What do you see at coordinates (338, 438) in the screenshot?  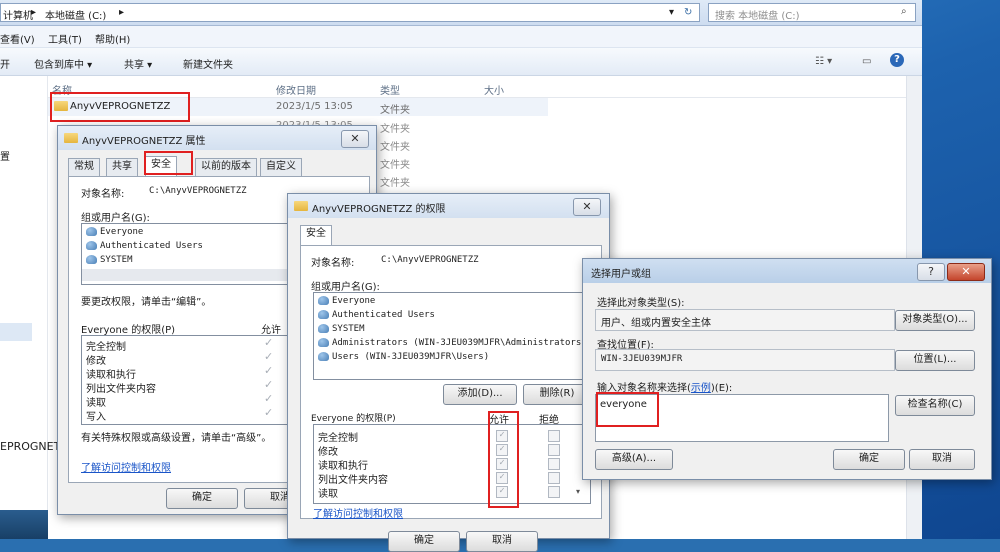 I see `perm-item: 完全控制` at bounding box center [338, 438].